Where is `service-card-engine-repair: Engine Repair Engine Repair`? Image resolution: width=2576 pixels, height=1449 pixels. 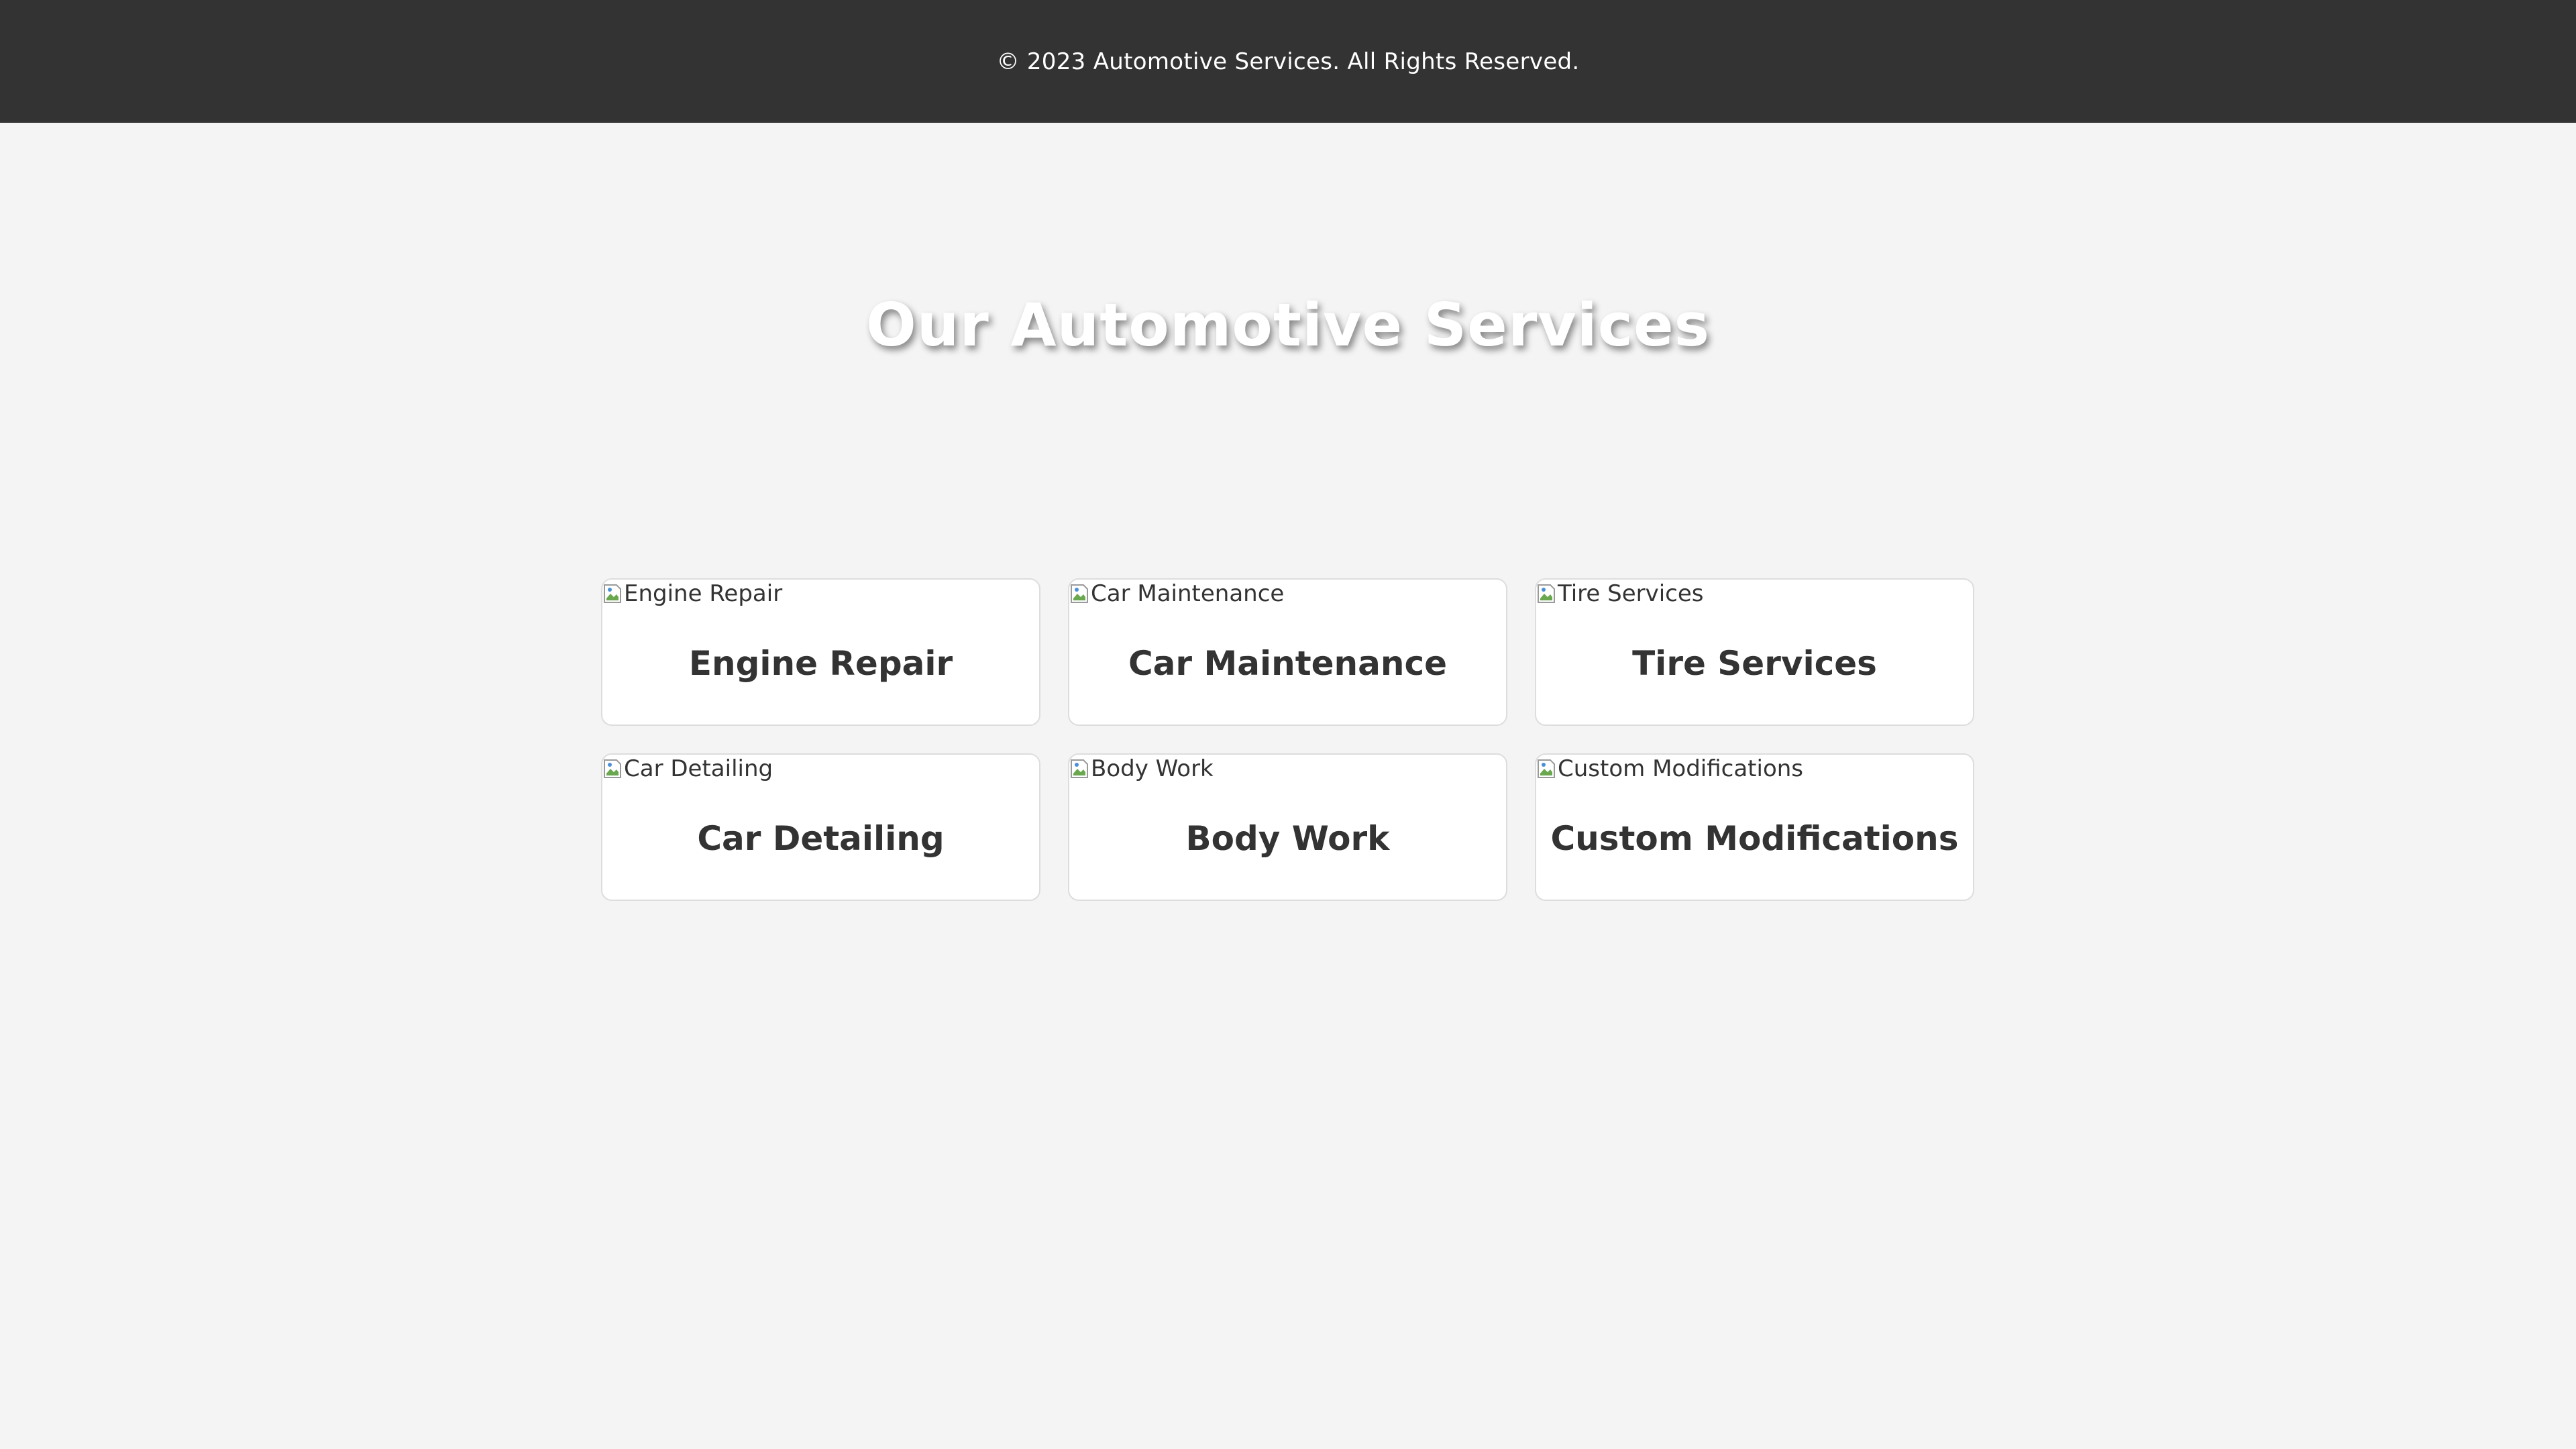
service-card-engine-repair: Engine Repair Engine Repair is located at coordinates (820, 652).